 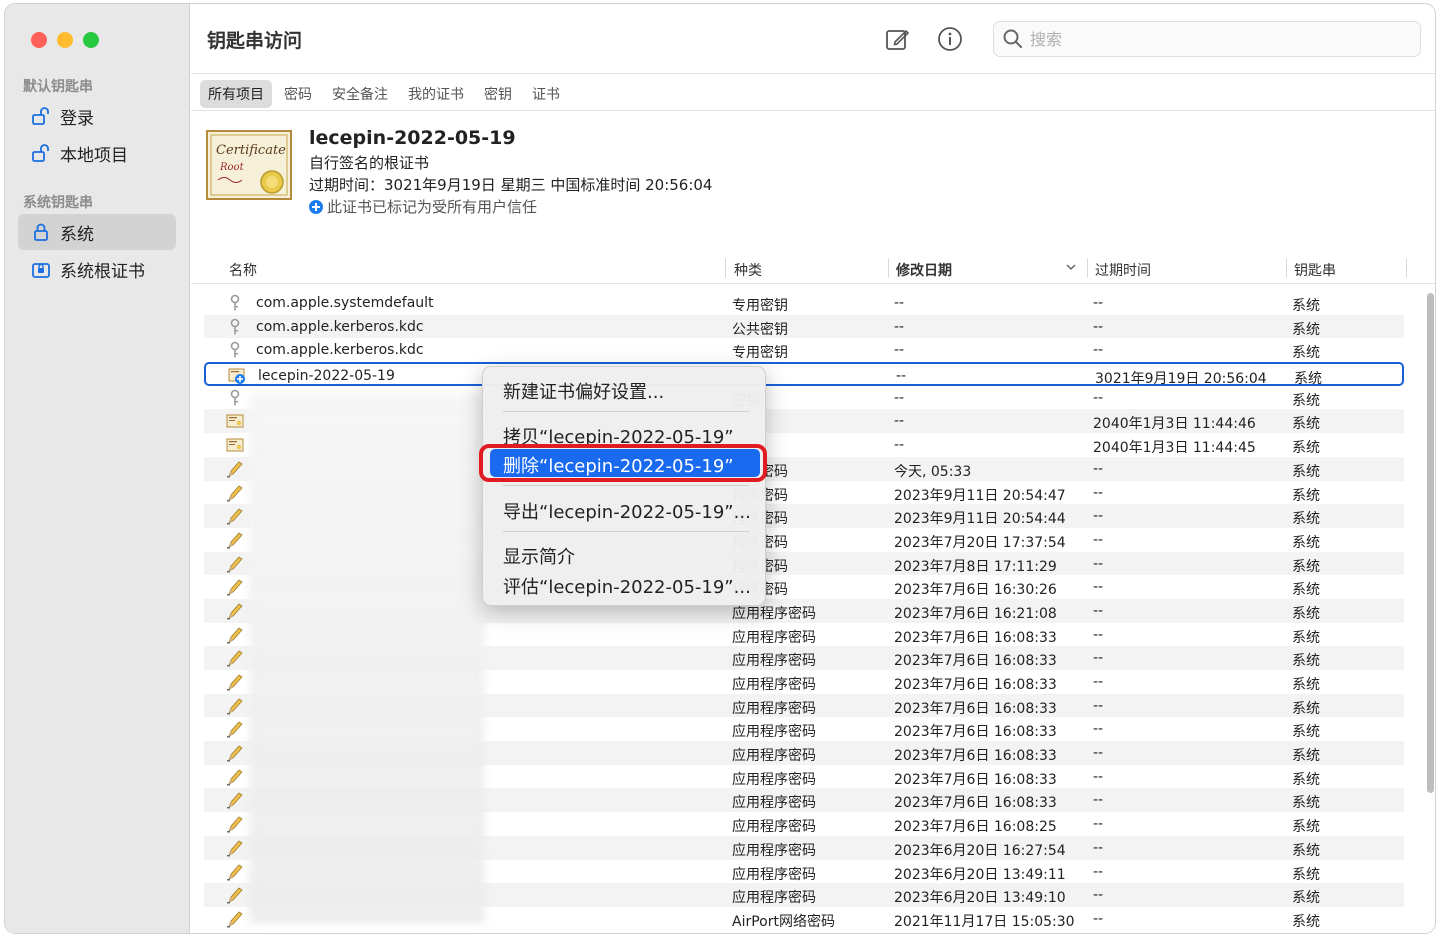 What do you see at coordinates (243, 270) in the screenshot?
I see `column-name: 名称` at bounding box center [243, 270].